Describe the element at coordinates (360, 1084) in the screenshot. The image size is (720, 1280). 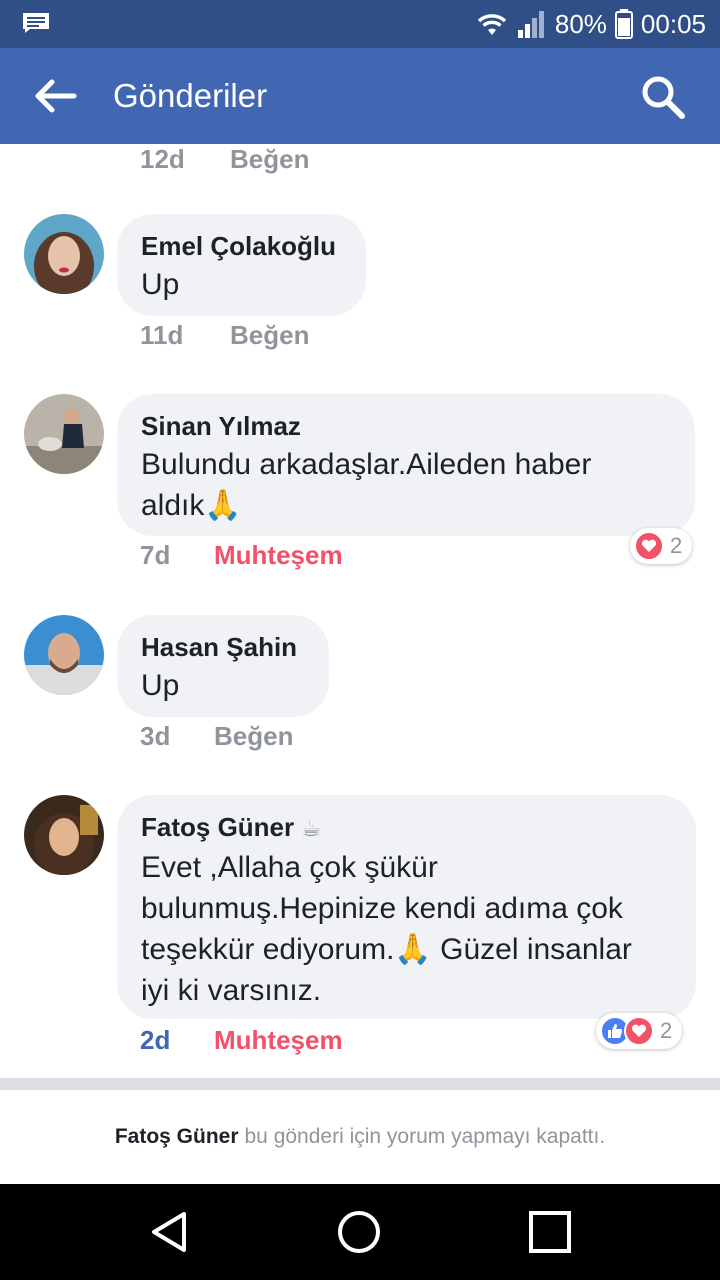
I see `divider` at that location.